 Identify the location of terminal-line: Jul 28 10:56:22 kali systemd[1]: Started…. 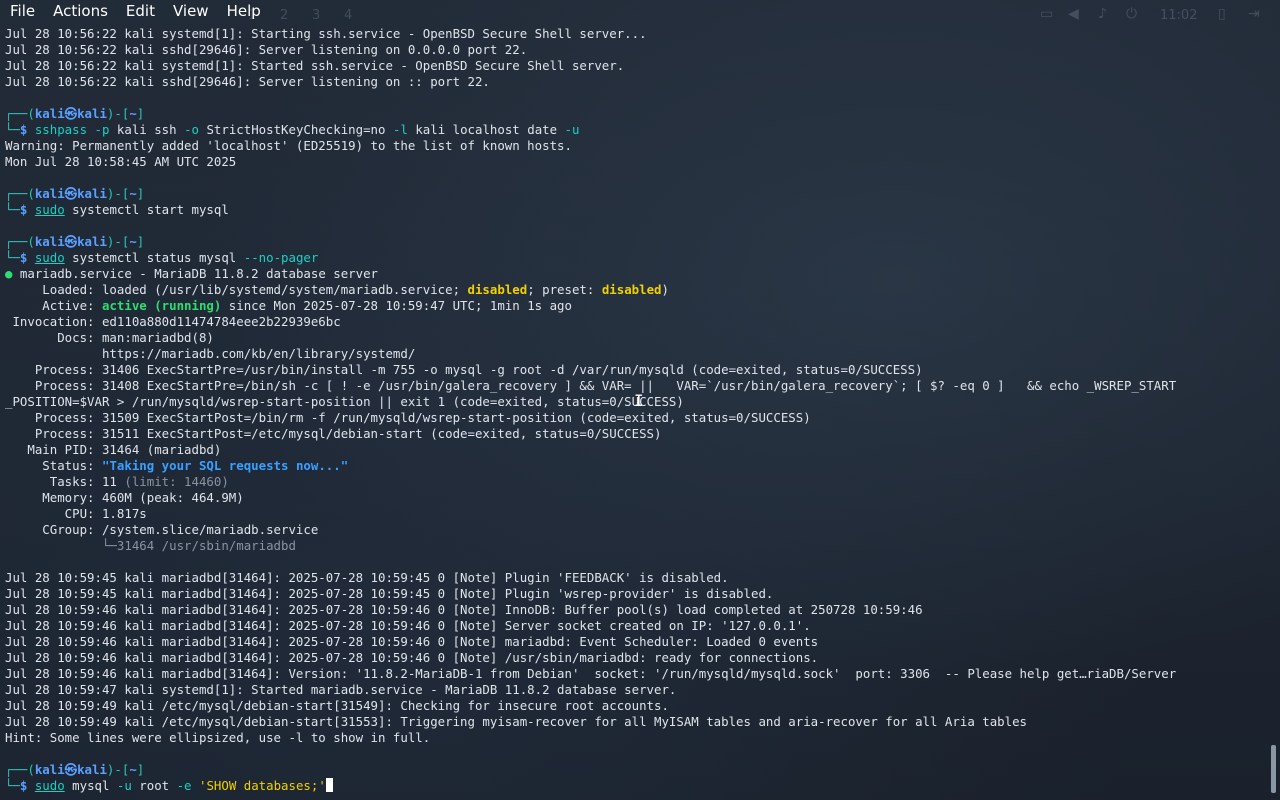
(636, 66).